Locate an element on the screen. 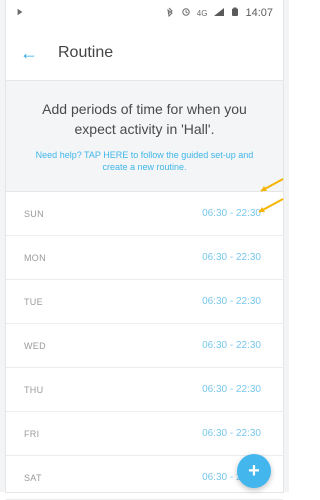  back-arrow-icon: ← is located at coordinates (29, 52).